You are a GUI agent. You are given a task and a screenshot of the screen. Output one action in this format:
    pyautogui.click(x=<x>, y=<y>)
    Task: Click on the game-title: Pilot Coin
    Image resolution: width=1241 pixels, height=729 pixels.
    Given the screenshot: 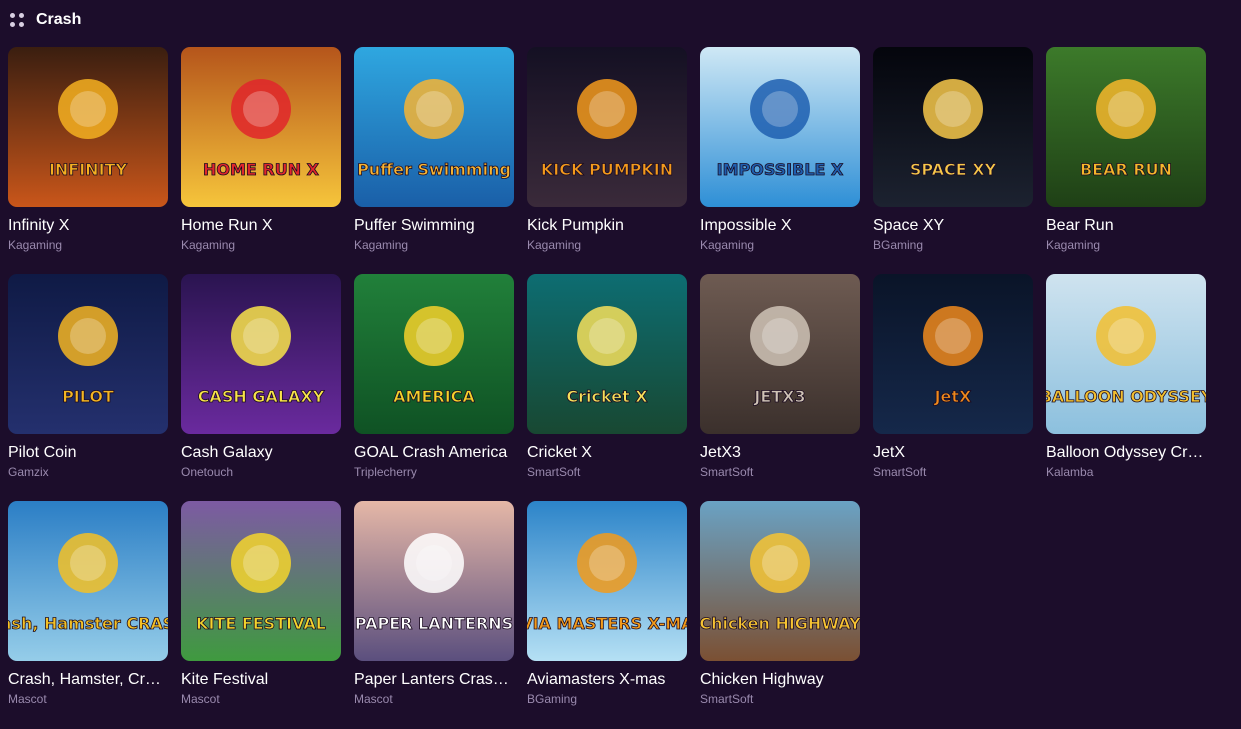 What is the action you would take?
    pyautogui.click(x=88, y=453)
    